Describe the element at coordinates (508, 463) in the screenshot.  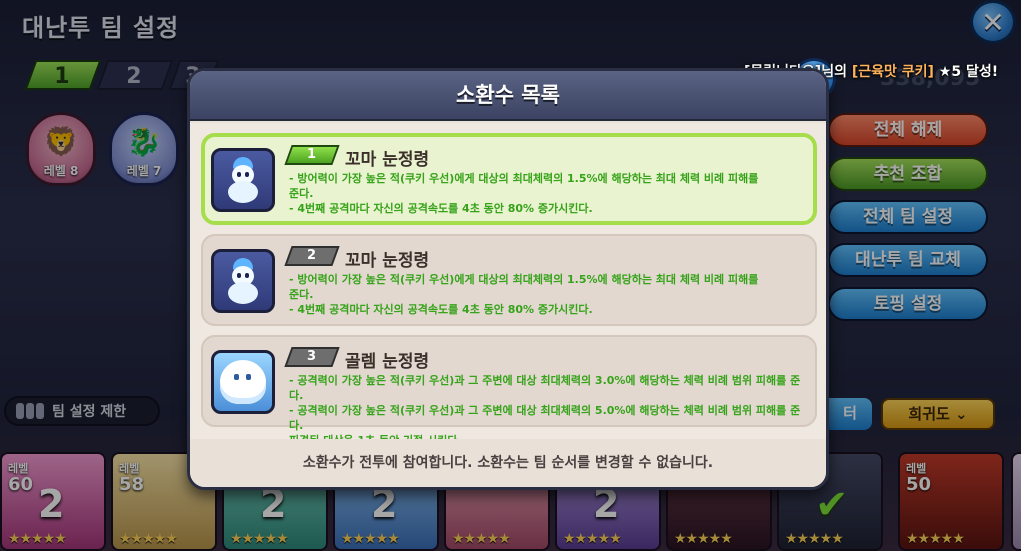
I see `modal-footer-note: 소환수가 전투에 참여합니다. 소환수는 팀 순서를 변경할 수 없습니다.` at that location.